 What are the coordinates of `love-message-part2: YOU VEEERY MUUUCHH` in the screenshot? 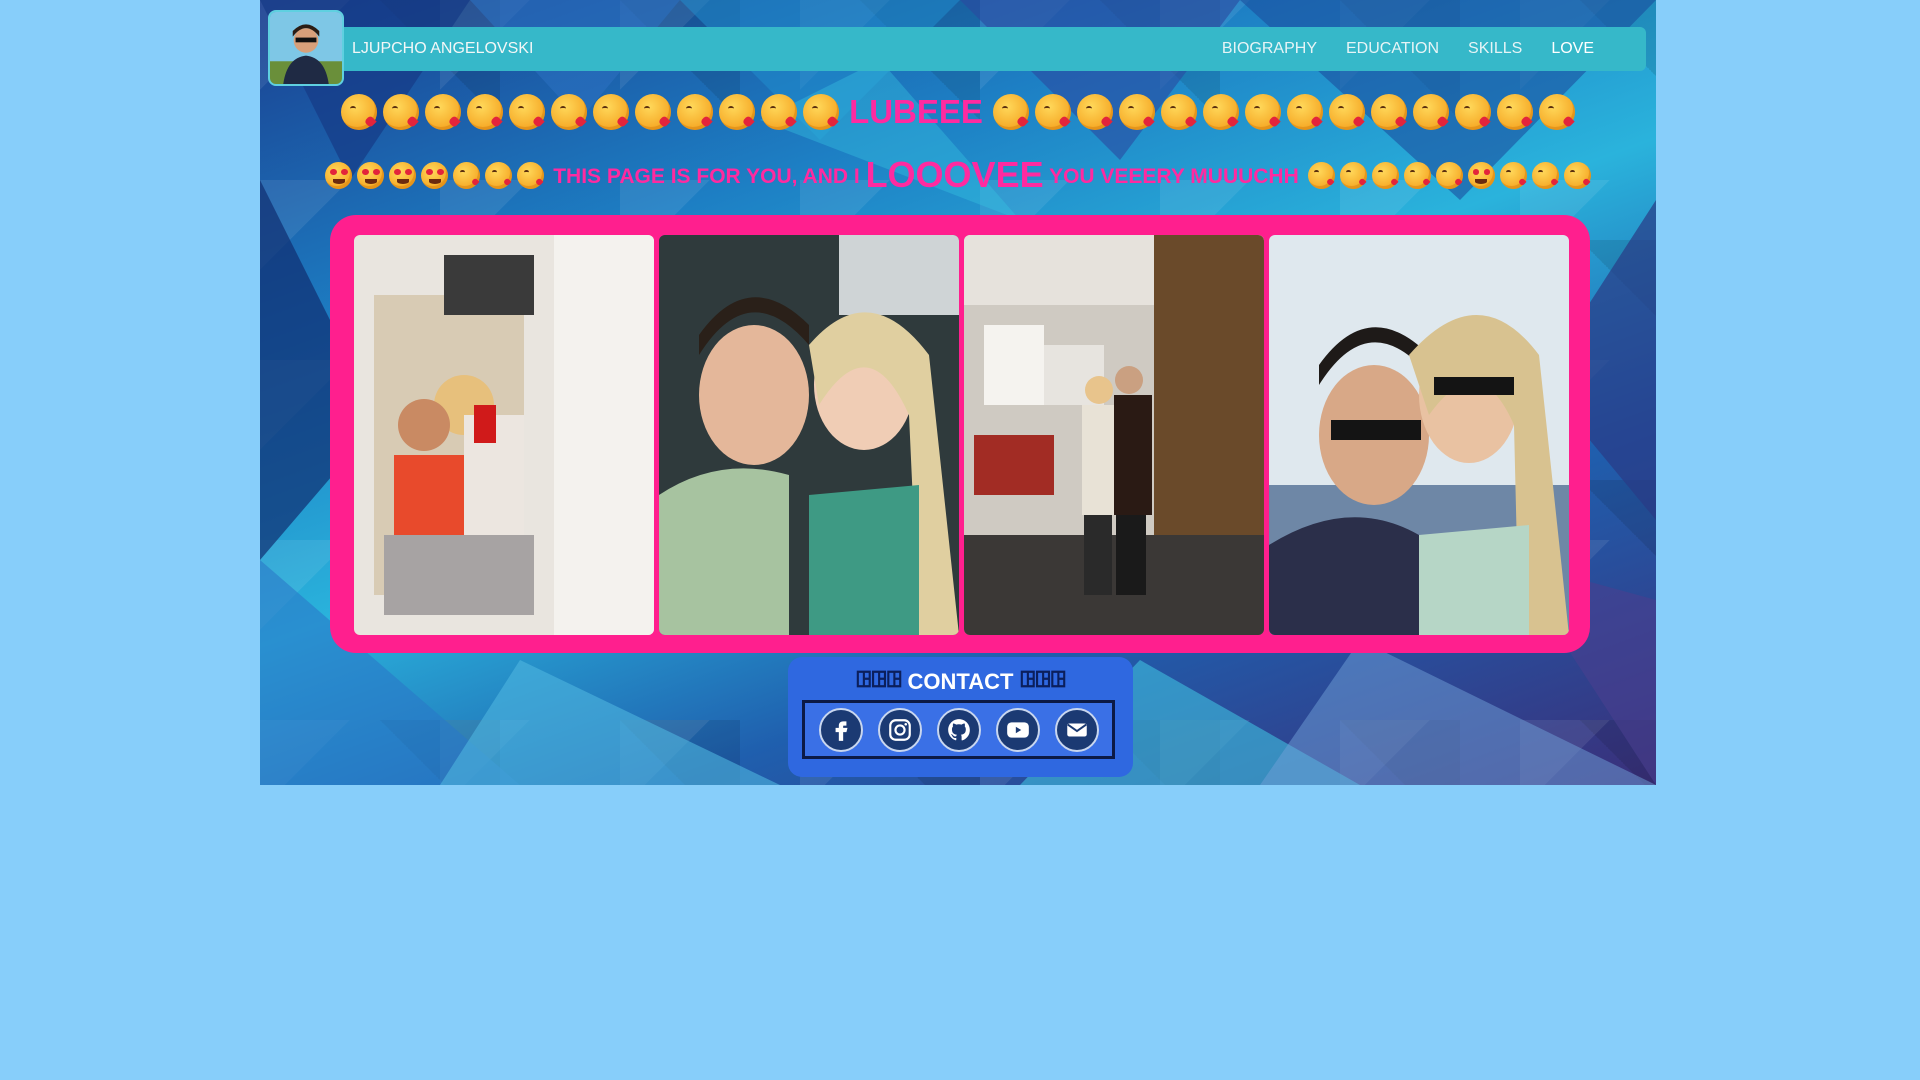 It's located at (1174, 176).